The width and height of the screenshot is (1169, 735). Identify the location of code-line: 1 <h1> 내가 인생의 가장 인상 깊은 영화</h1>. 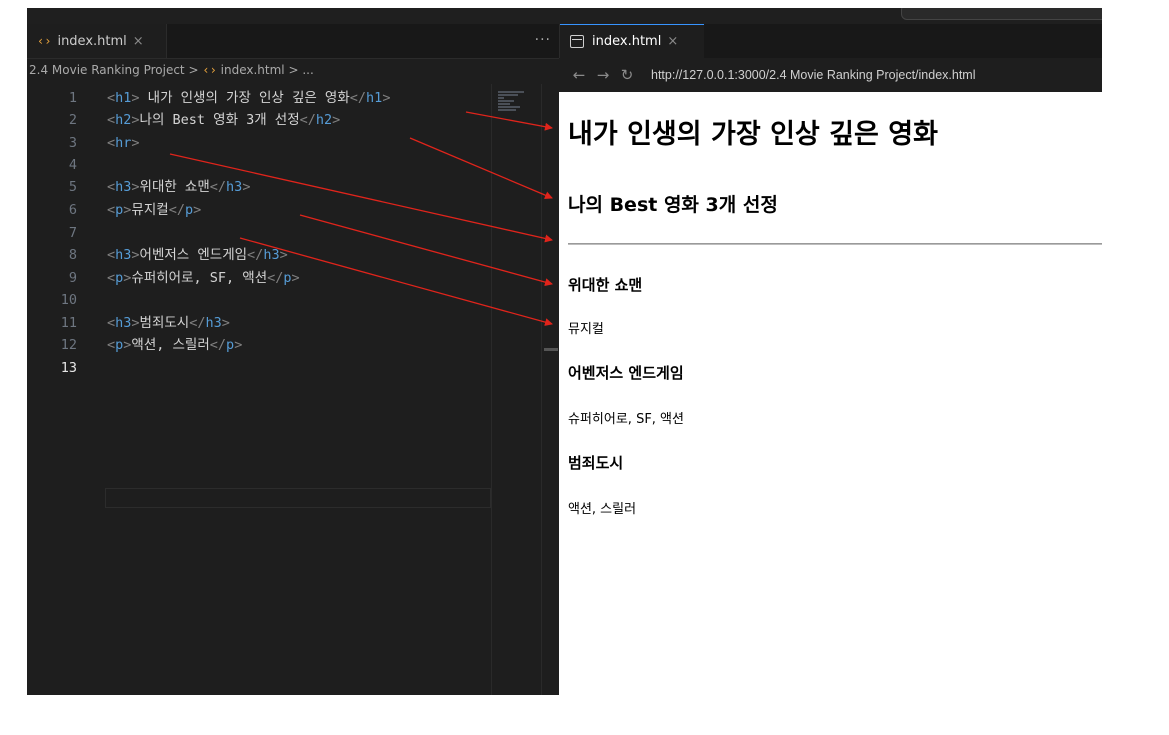
(259, 98).